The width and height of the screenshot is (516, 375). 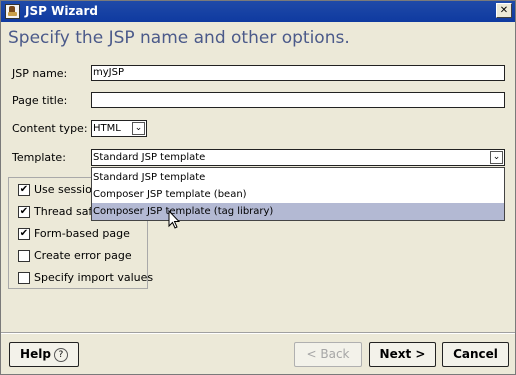 I want to click on close-icon: ✕, so click(x=504, y=10).